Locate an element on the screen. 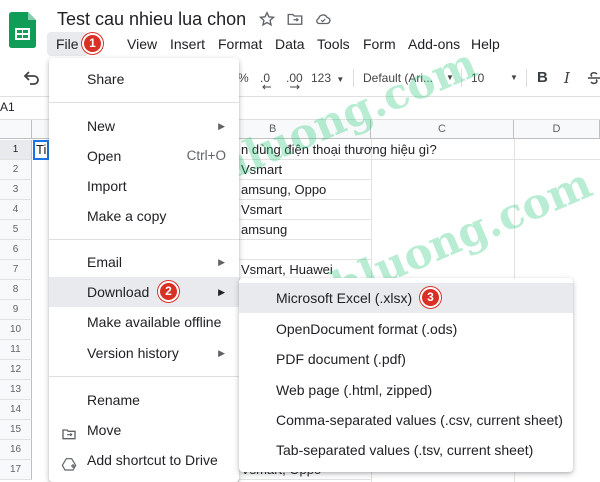 Image resolution: width=600 pixels, height=482 pixels. row-header: 17 is located at coordinates (16, 470).